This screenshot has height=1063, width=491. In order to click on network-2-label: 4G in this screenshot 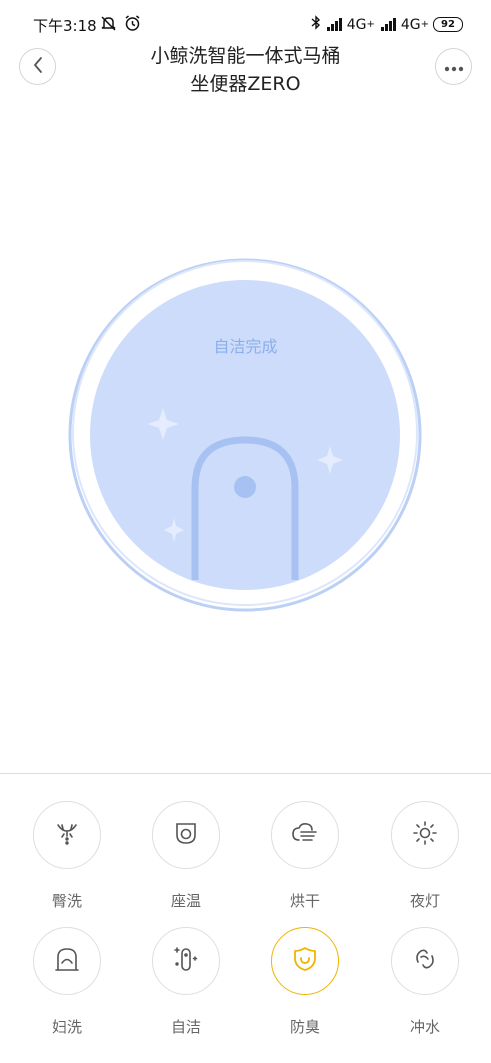, I will do `click(410, 24)`.